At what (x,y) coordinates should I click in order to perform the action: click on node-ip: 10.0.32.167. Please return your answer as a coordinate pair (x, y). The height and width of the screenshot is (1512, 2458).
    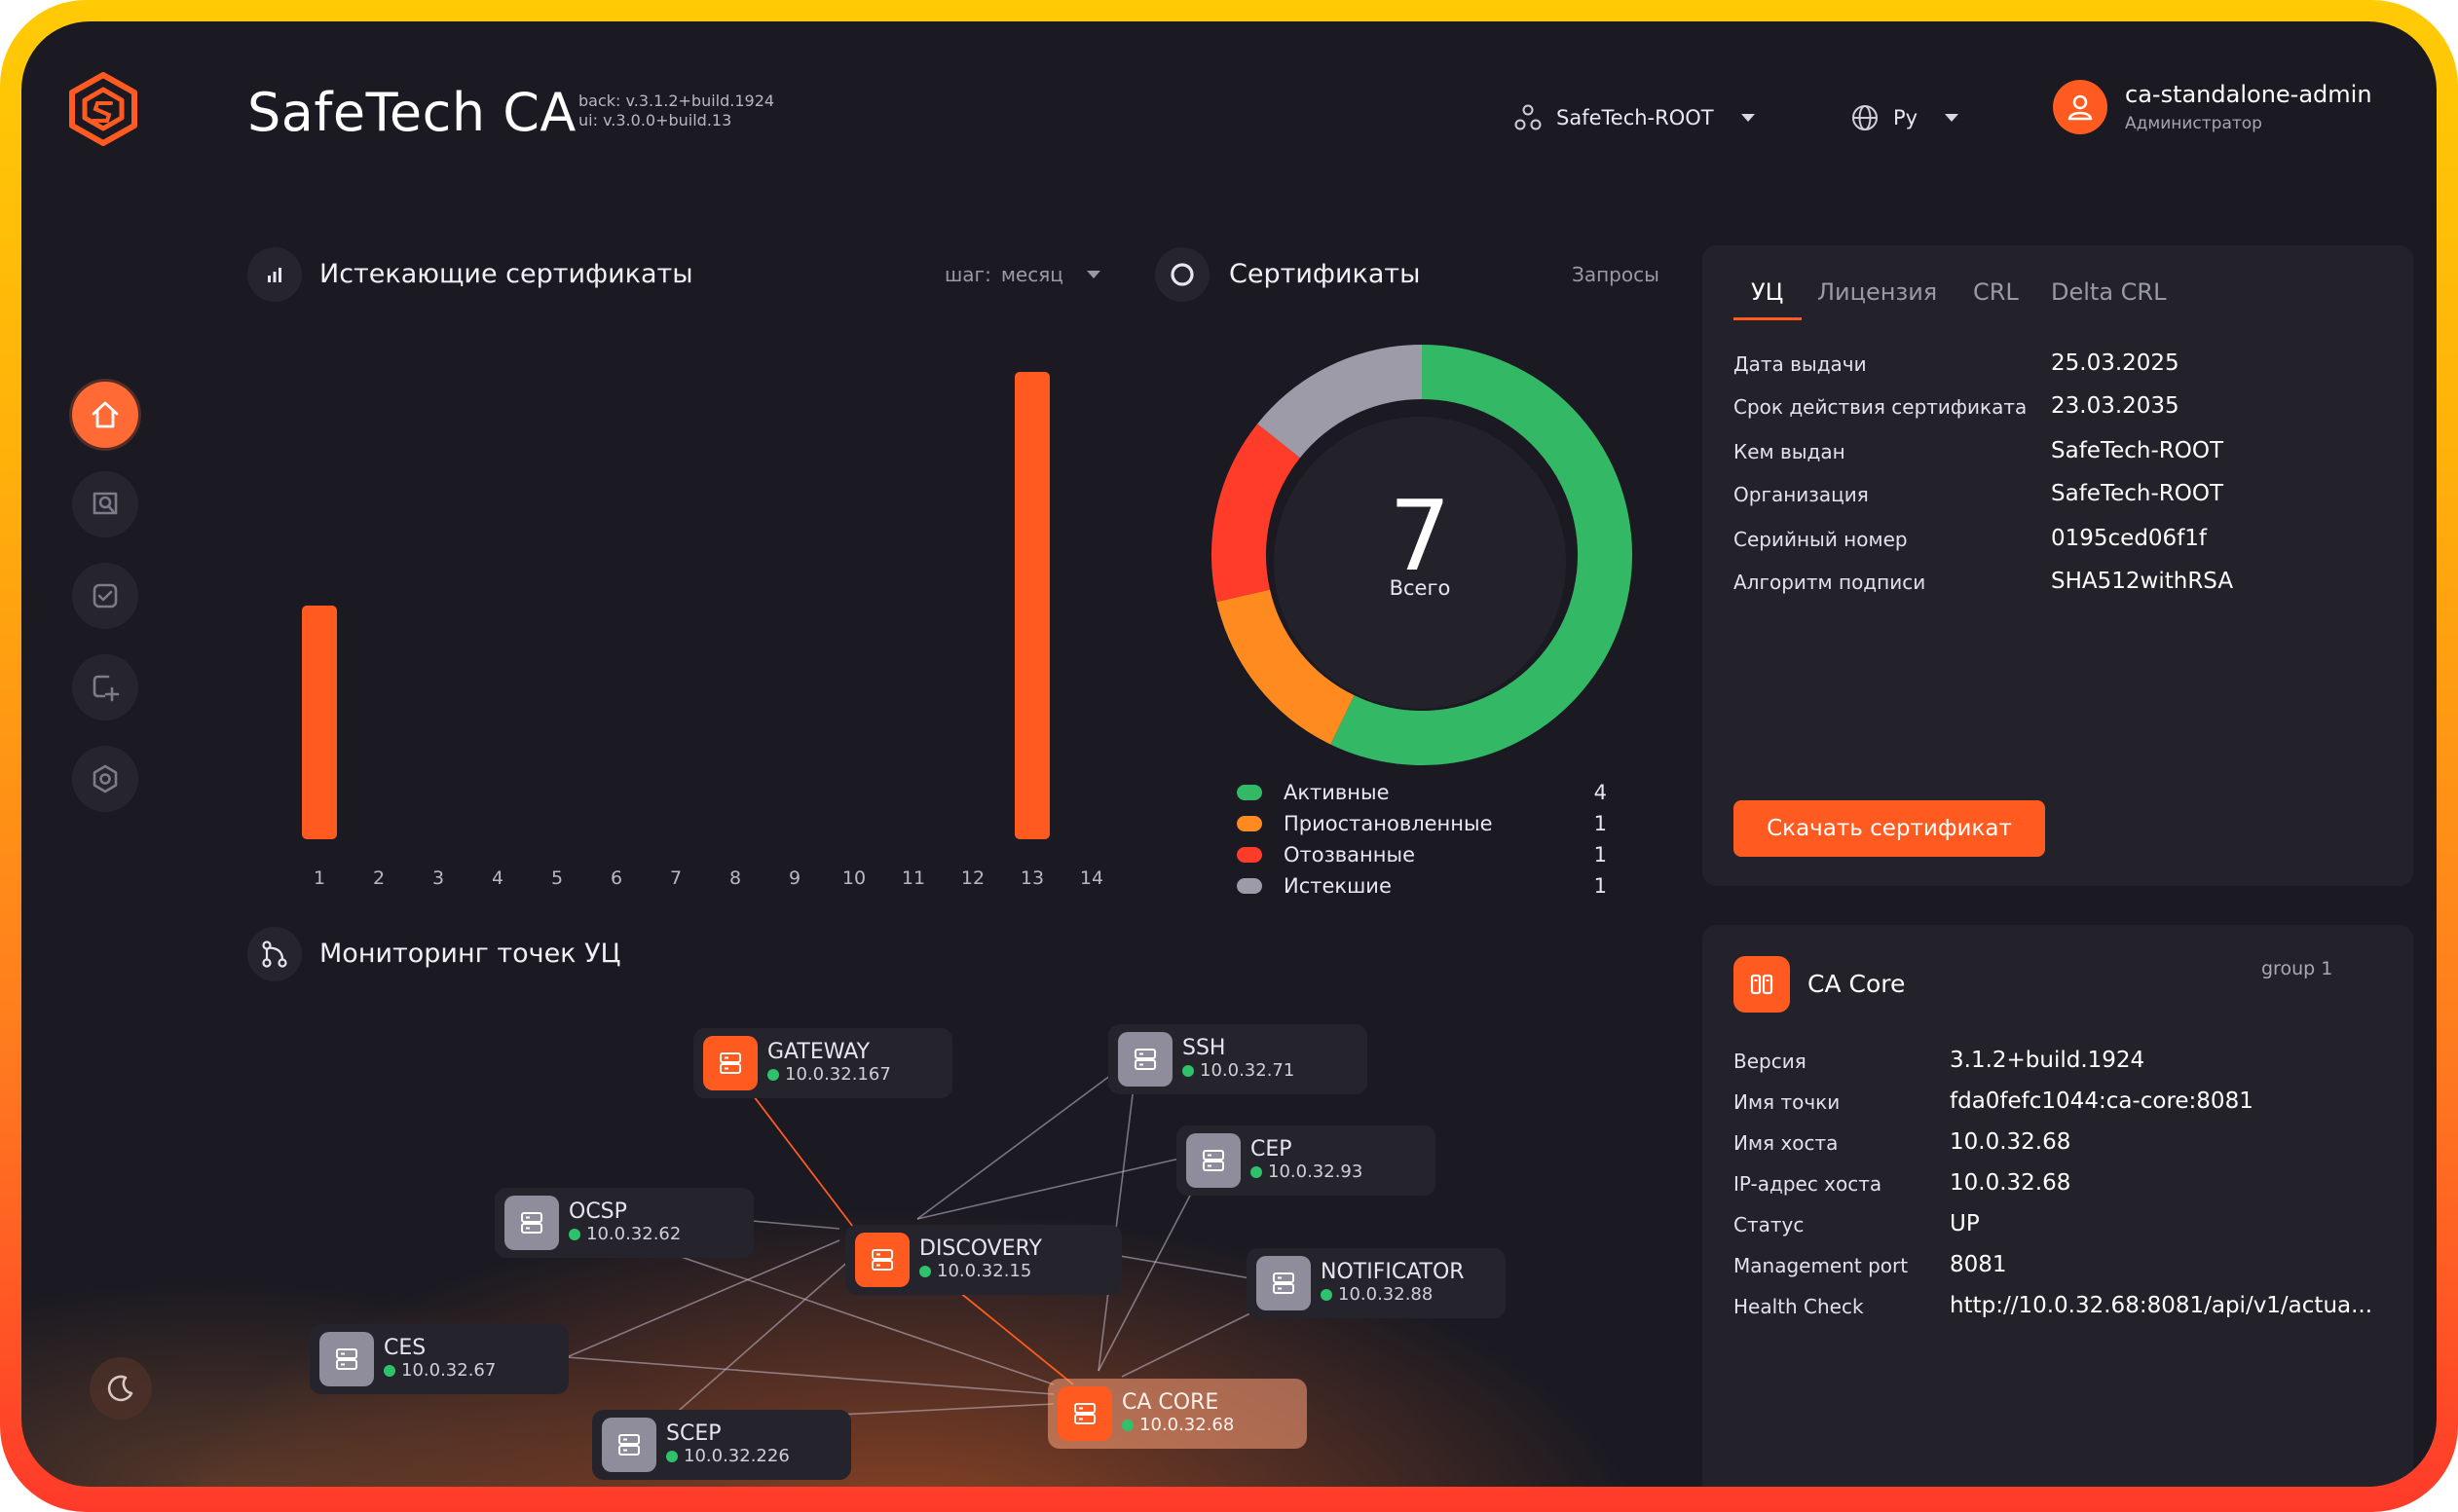
    Looking at the image, I should click on (838, 1074).